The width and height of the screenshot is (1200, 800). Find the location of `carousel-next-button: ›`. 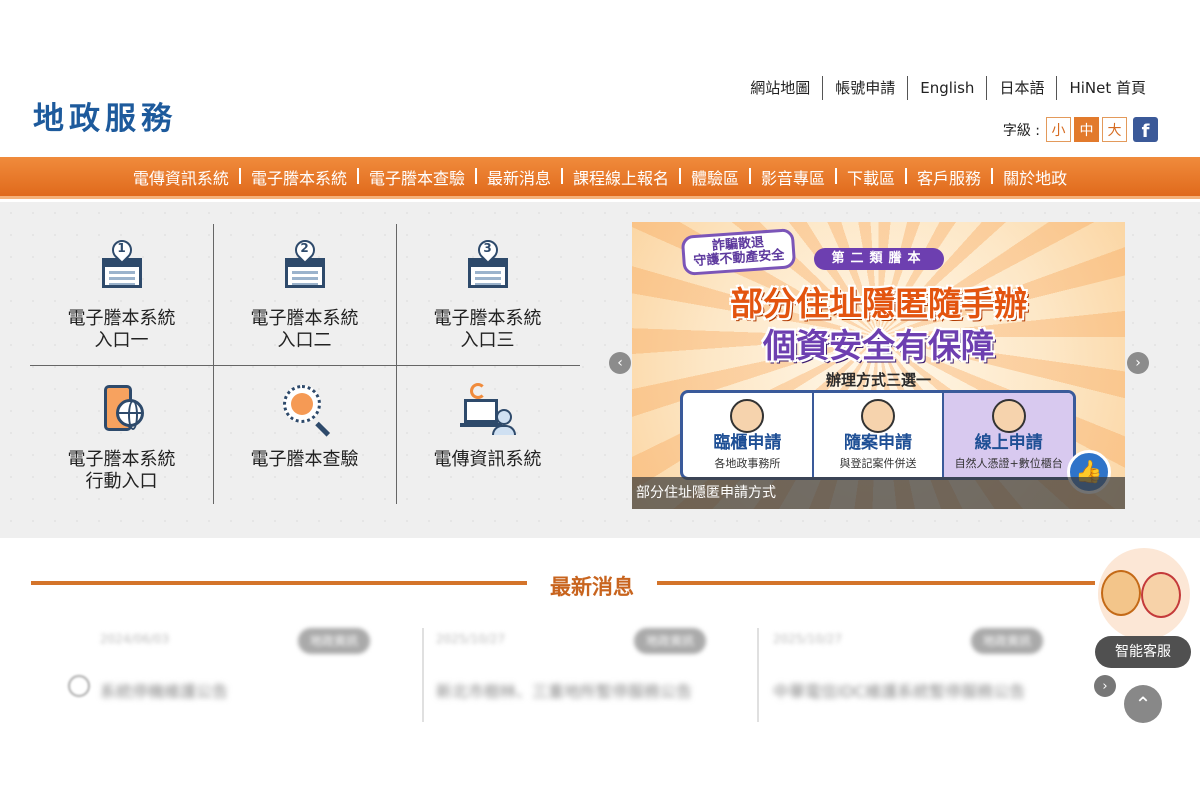

carousel-next-button: › is located at coordinates (1138, 363).